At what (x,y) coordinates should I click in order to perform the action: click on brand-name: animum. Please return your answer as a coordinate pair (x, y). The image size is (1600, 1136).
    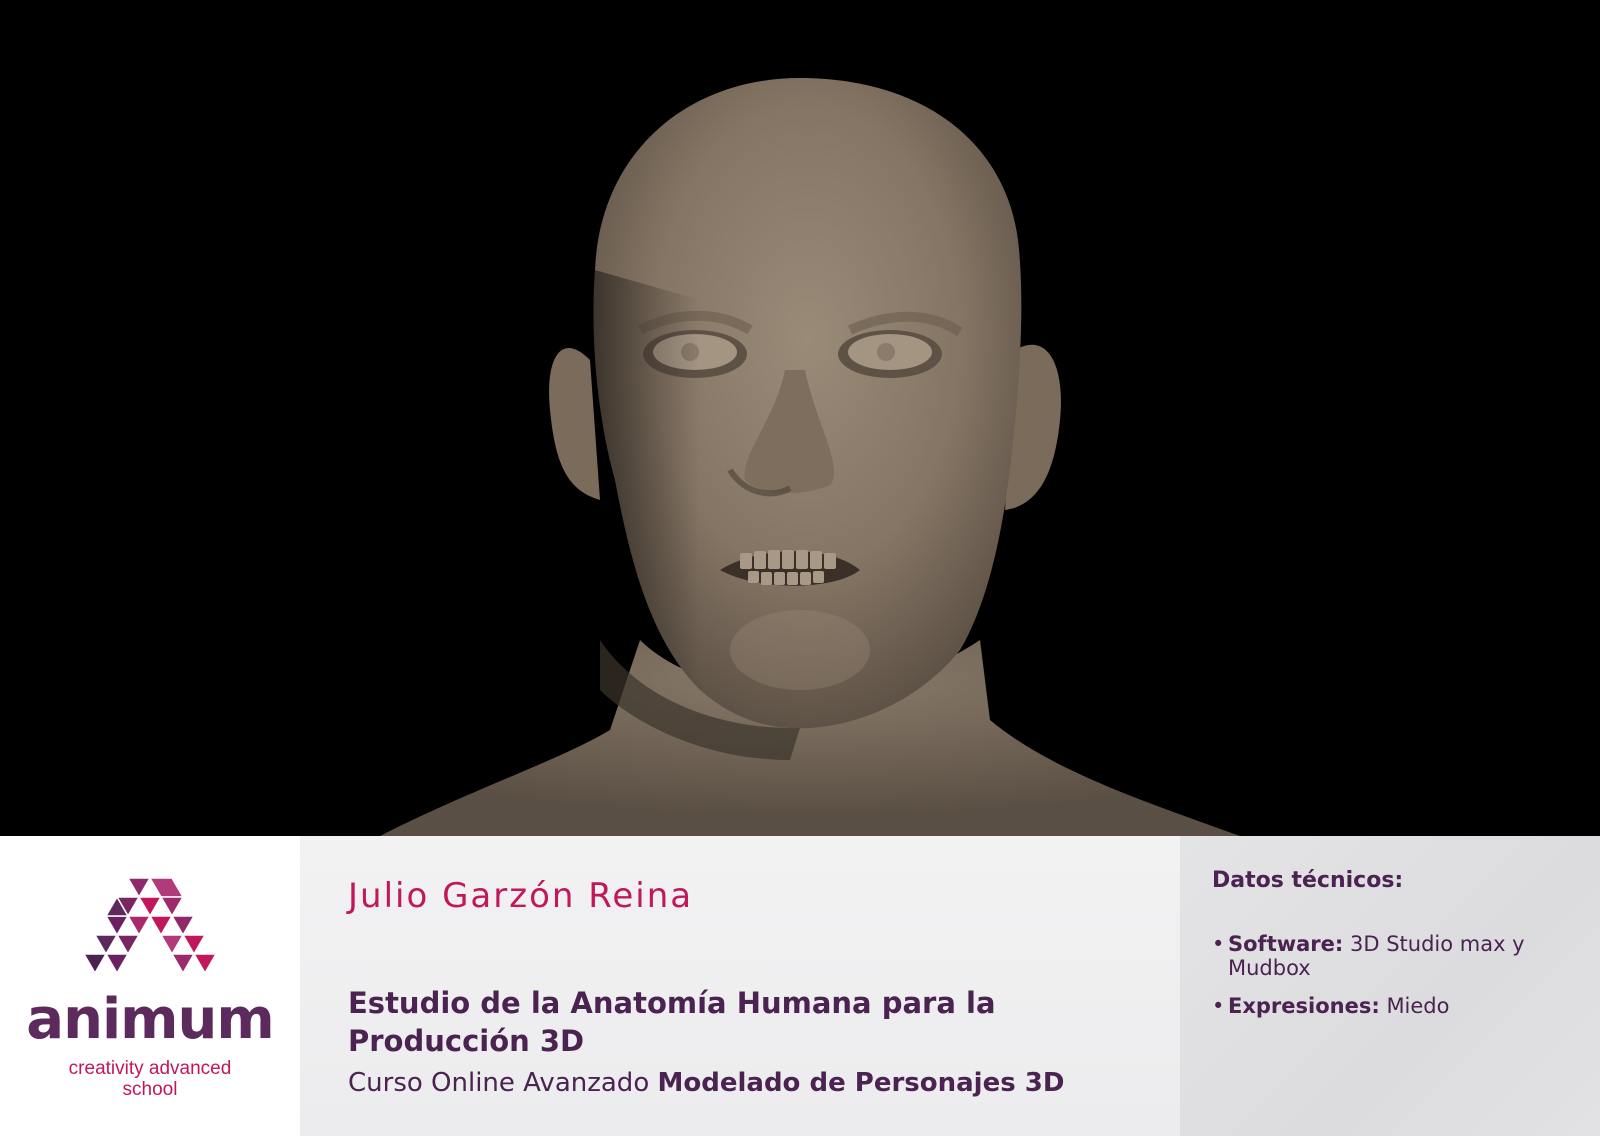
    Looking at the image, I should click on (150, 1019).